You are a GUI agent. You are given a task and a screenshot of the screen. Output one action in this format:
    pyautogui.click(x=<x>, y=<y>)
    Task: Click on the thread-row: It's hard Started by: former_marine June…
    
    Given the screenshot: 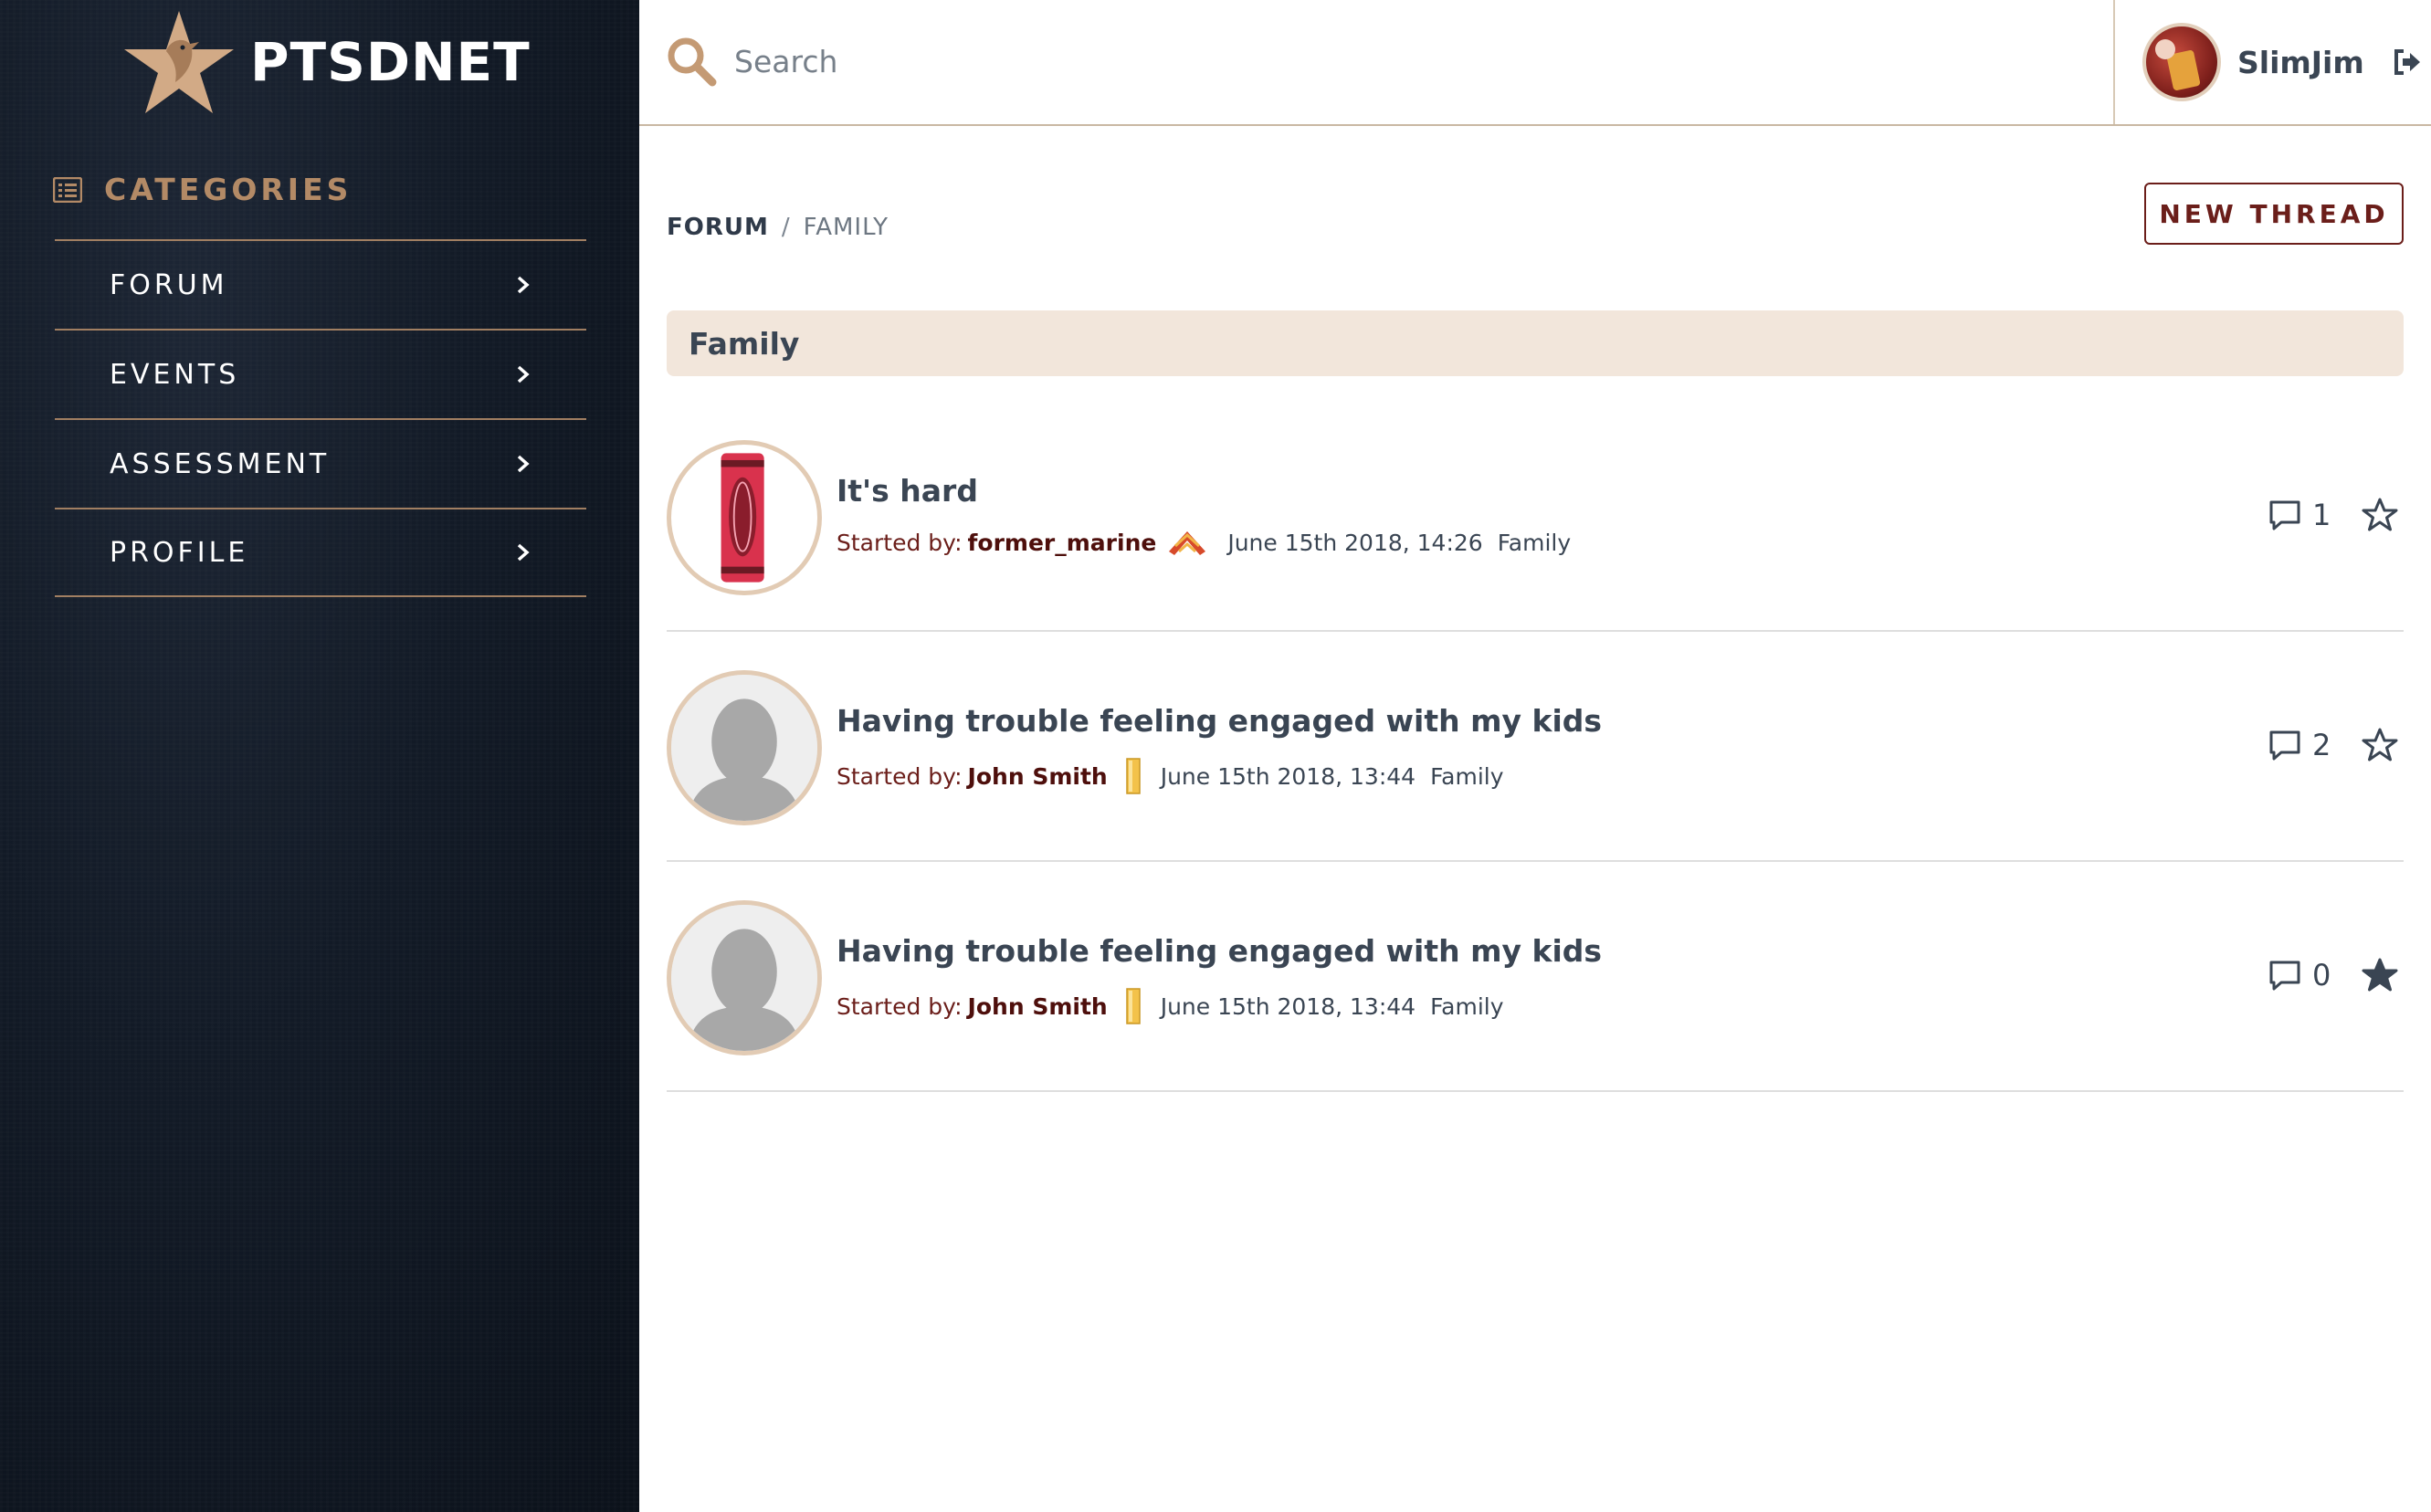 What is the action you would take?
    pyautogui.click(x=1535, y=517)
    